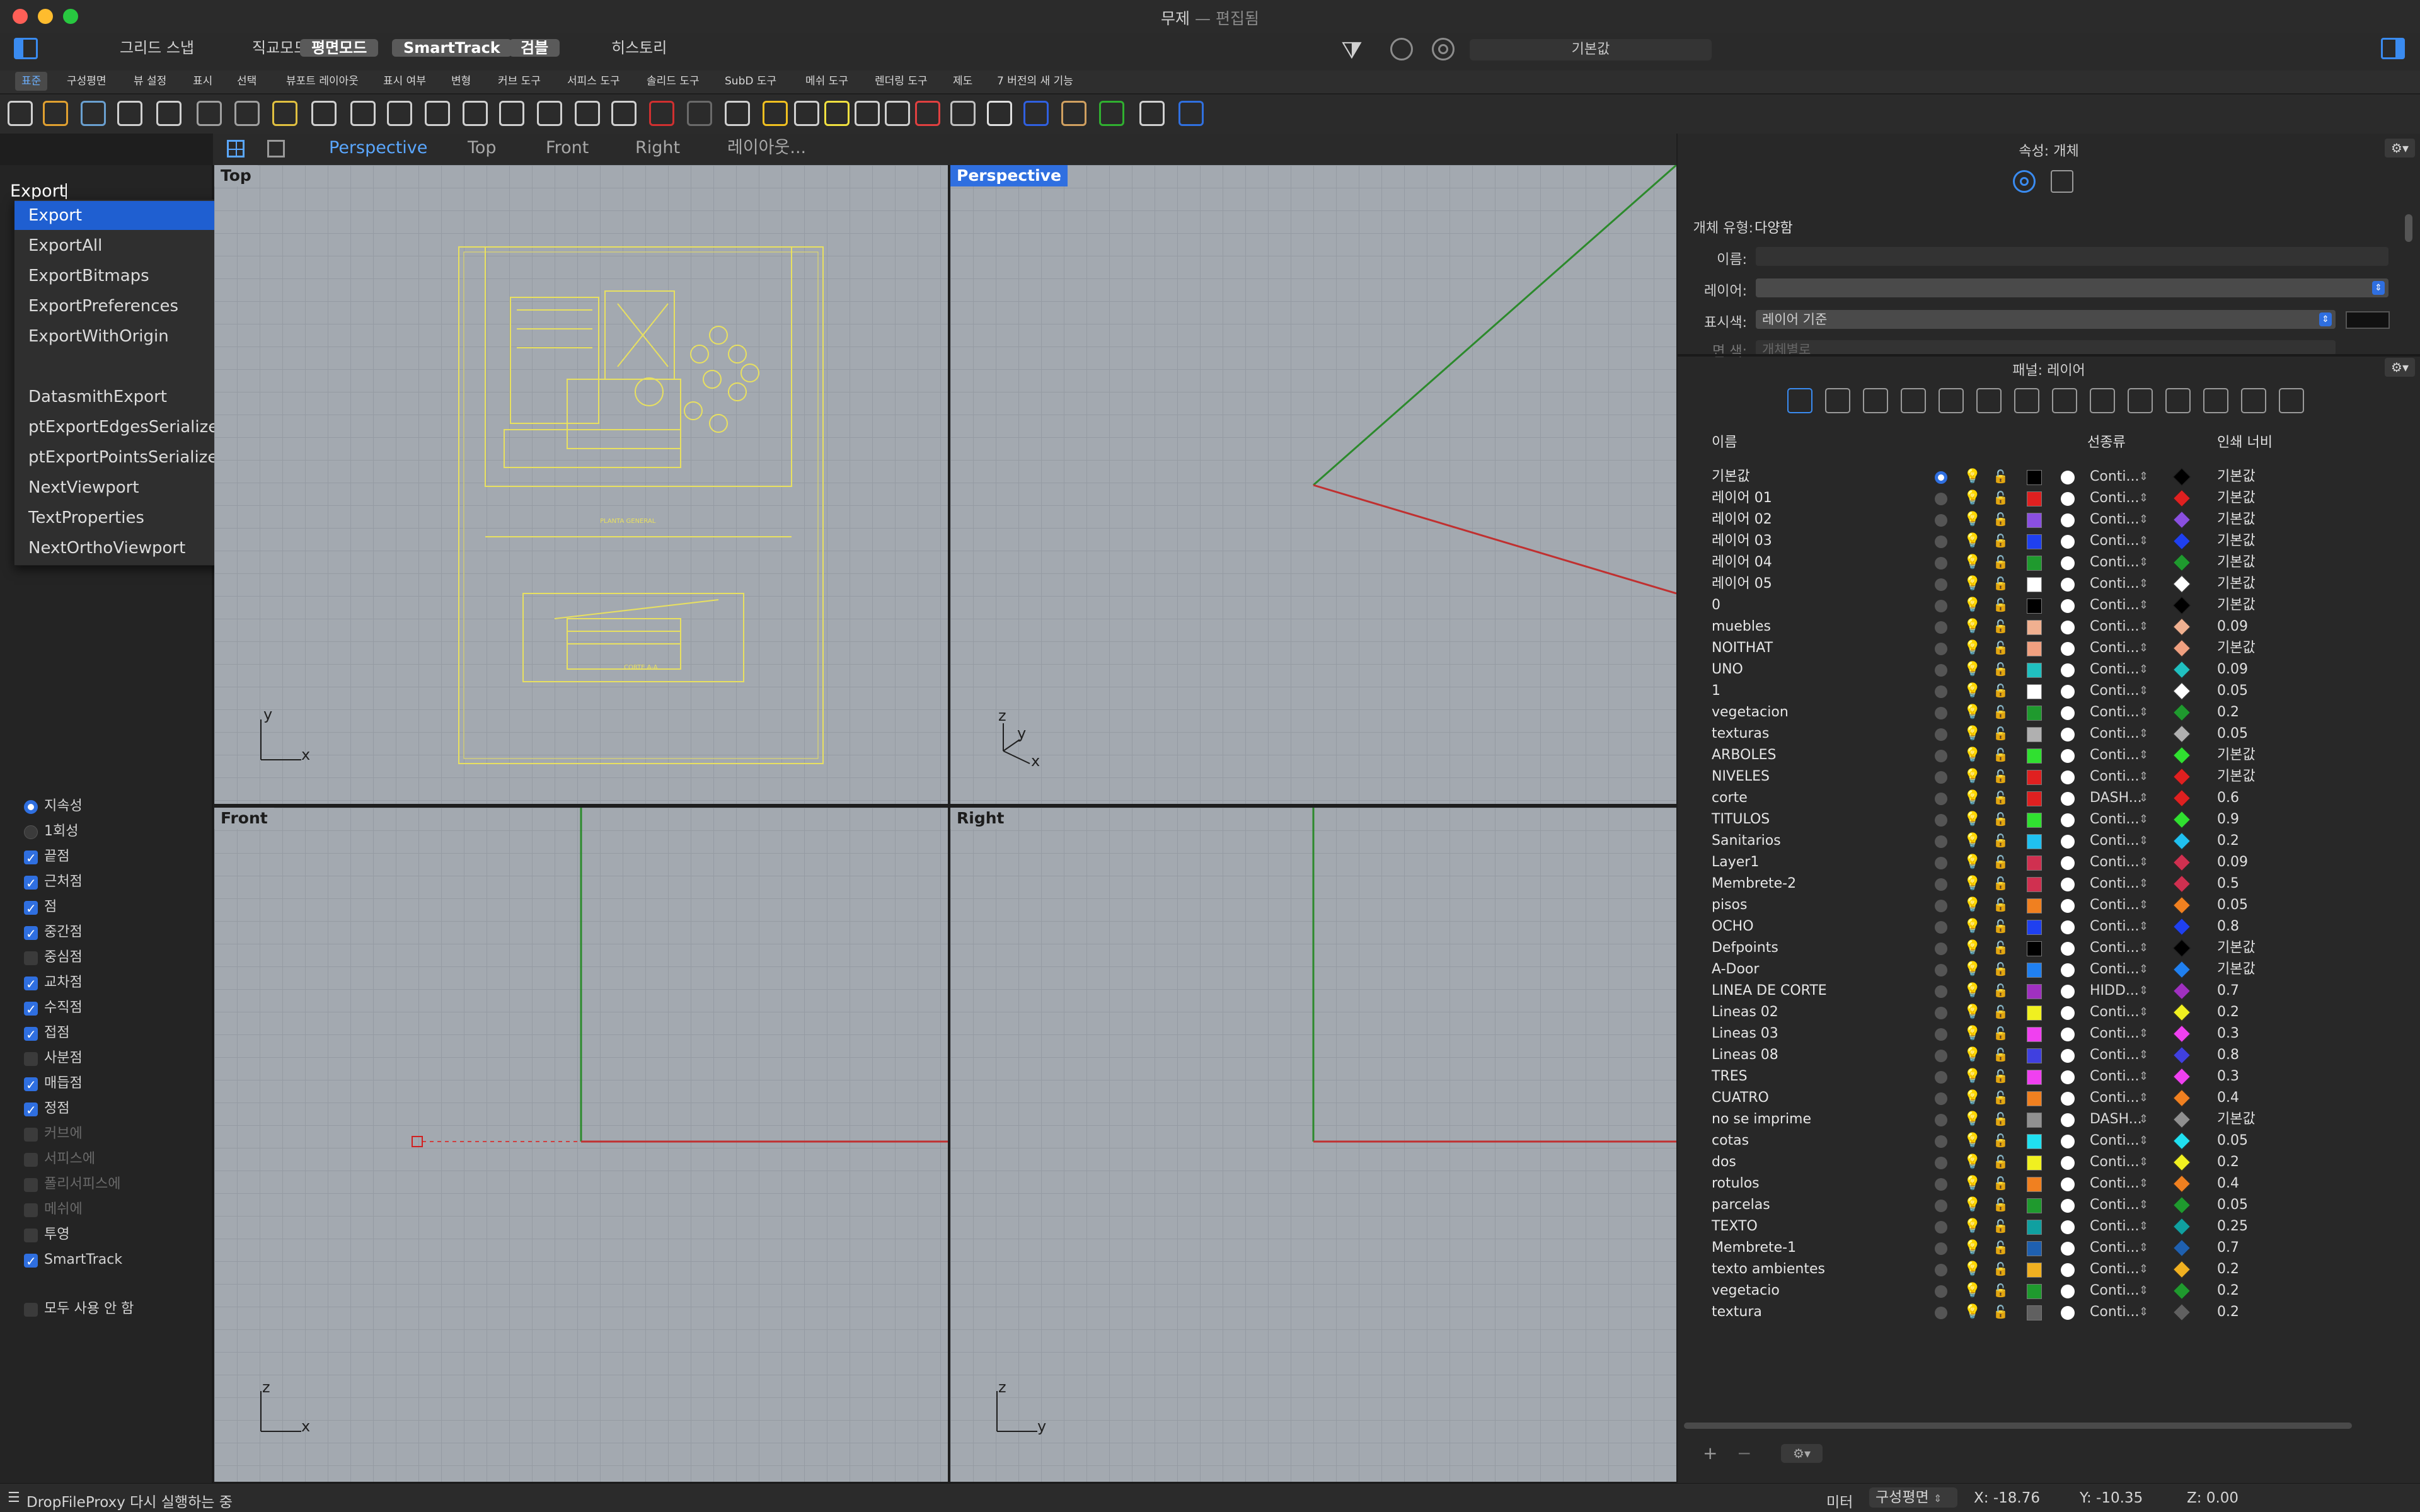 The height and width of the screenshot is (1512, 2420). What do you see at coordinates (378, 148) in the screenshot?
I see `viewport-tab-0: Perspective` at bounding box center [378, 148].